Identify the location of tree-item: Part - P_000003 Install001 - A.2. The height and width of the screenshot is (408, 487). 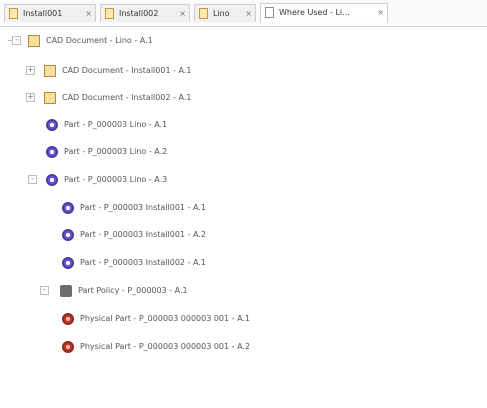
(150, 235).